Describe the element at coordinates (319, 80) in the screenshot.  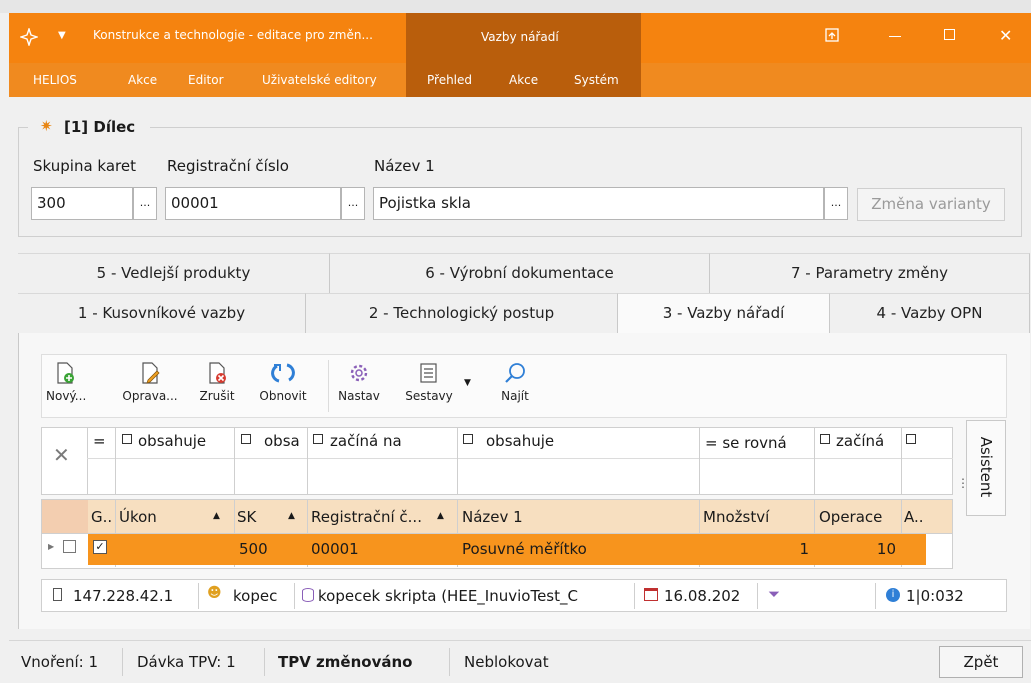
I see `menu-user-editors: Uživatelské editory` at that location.